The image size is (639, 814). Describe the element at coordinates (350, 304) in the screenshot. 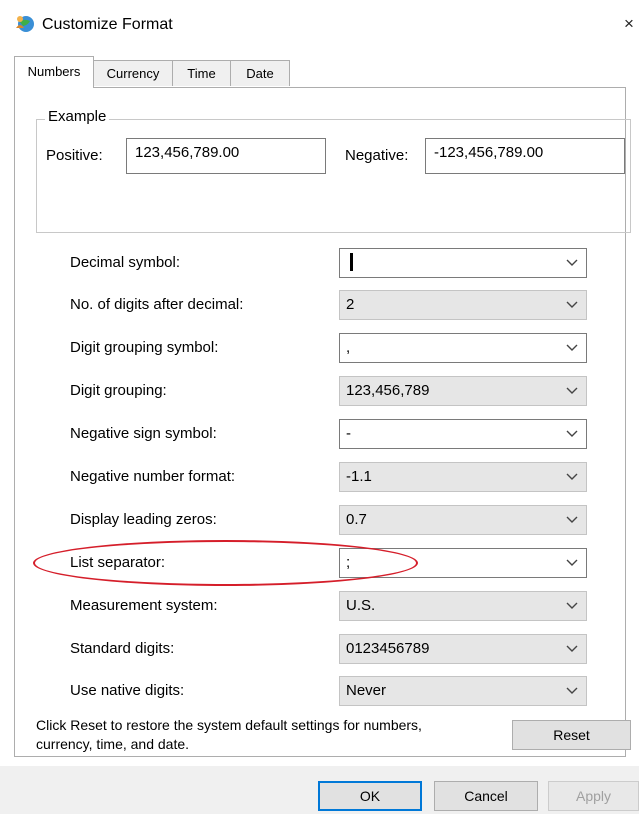

I see `digits-after-decimal-value: 2` at that location.